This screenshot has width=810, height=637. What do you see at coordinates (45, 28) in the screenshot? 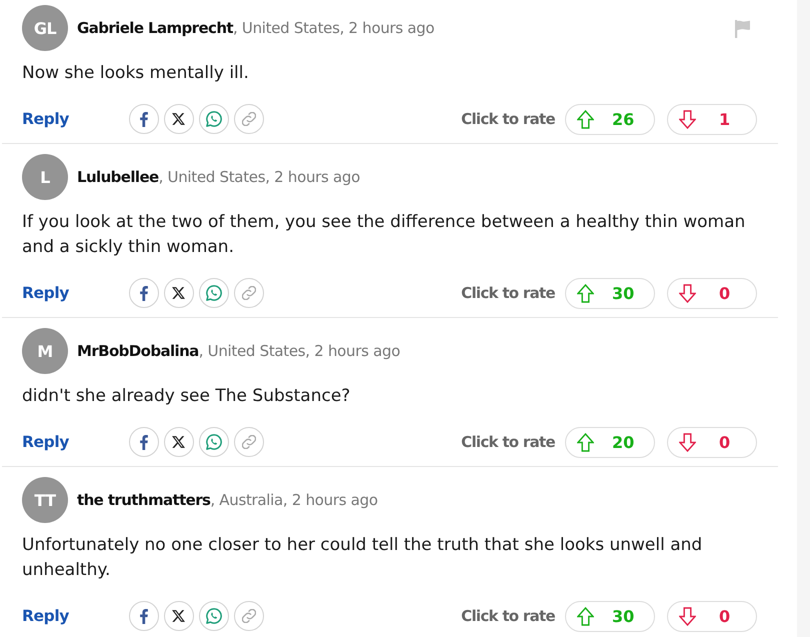
I see `avatar: GL` at bounding box center [45, 28].